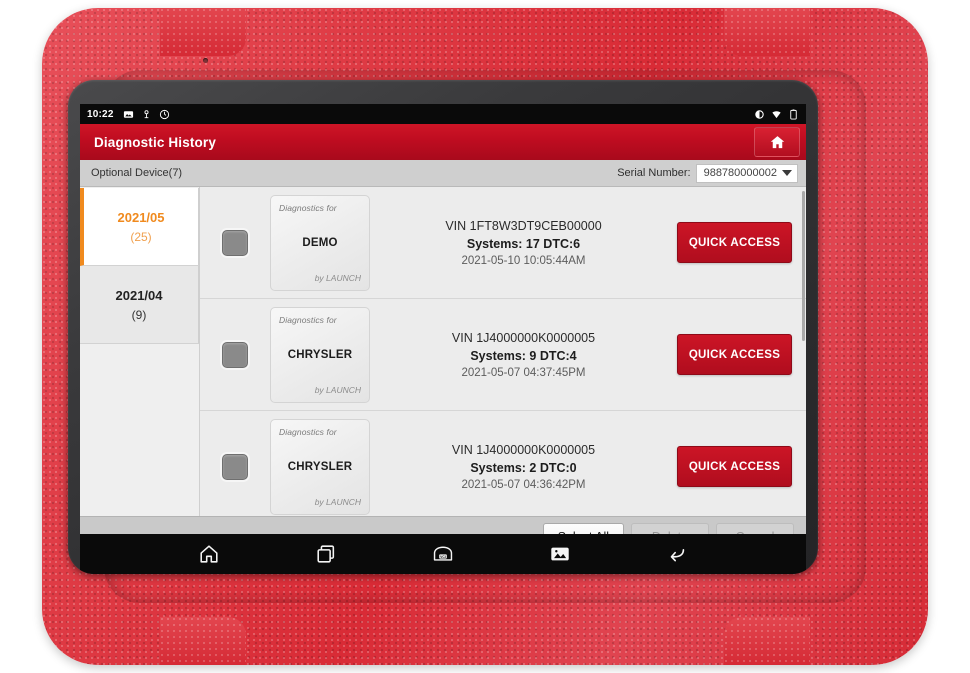 This screenshot has height=673, width=970. Describe the element at coordinates (326, 554) in the screenshot. I see `recent-apps-icon` at that location.